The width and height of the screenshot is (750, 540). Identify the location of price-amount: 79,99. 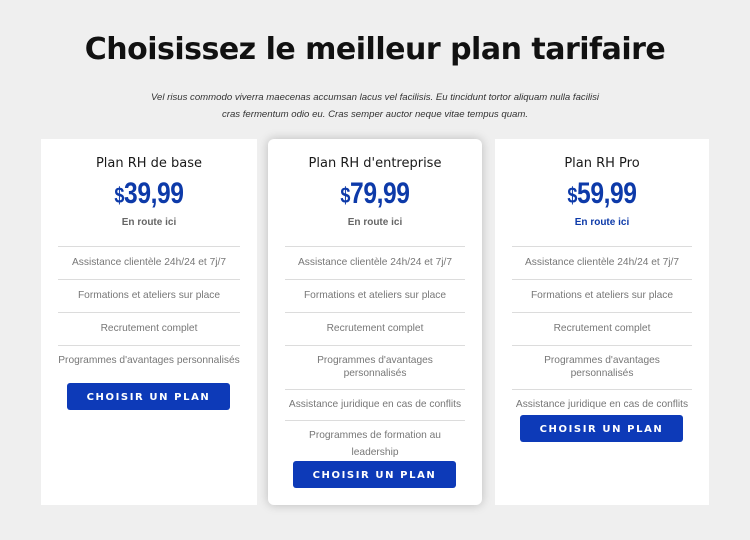
(380, 193).